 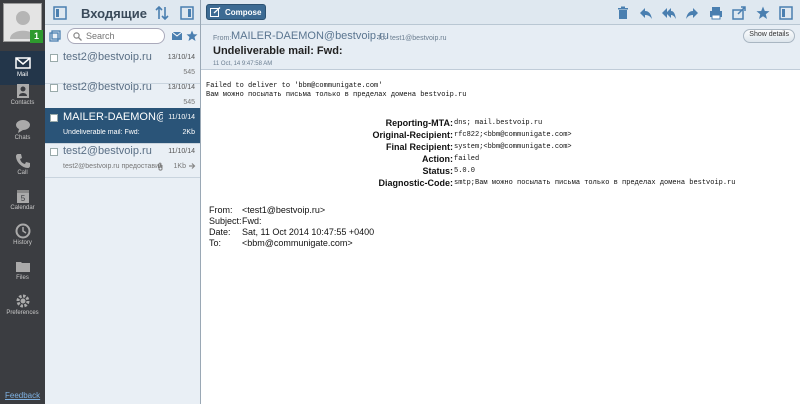 What do you see at coordinates (415, 183) in the screenshot?
I see `dsn-label: Diagnostic-Code:` at bounding box center [415, 183].